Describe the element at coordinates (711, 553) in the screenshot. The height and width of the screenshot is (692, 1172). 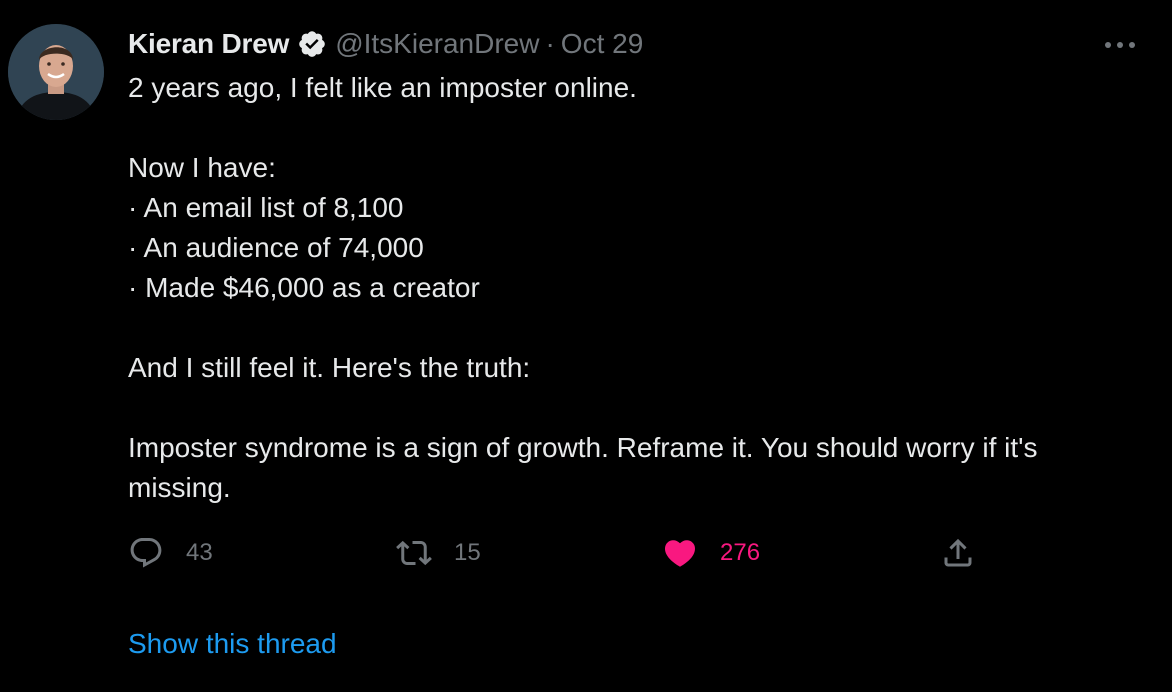
I see `like-button: 276` at that location.